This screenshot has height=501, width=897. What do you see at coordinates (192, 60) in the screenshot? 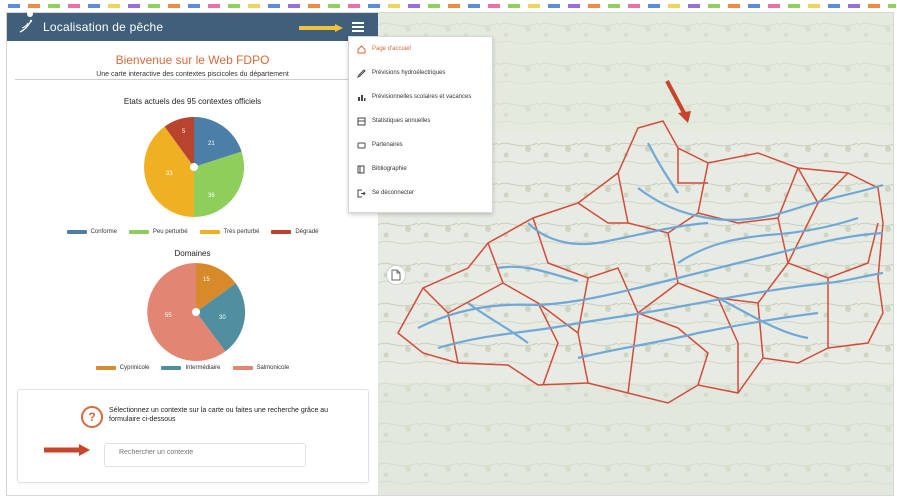
I see `welcome-title: Bienvenue sur le Web FDPO` at bounding box center [192, 60].